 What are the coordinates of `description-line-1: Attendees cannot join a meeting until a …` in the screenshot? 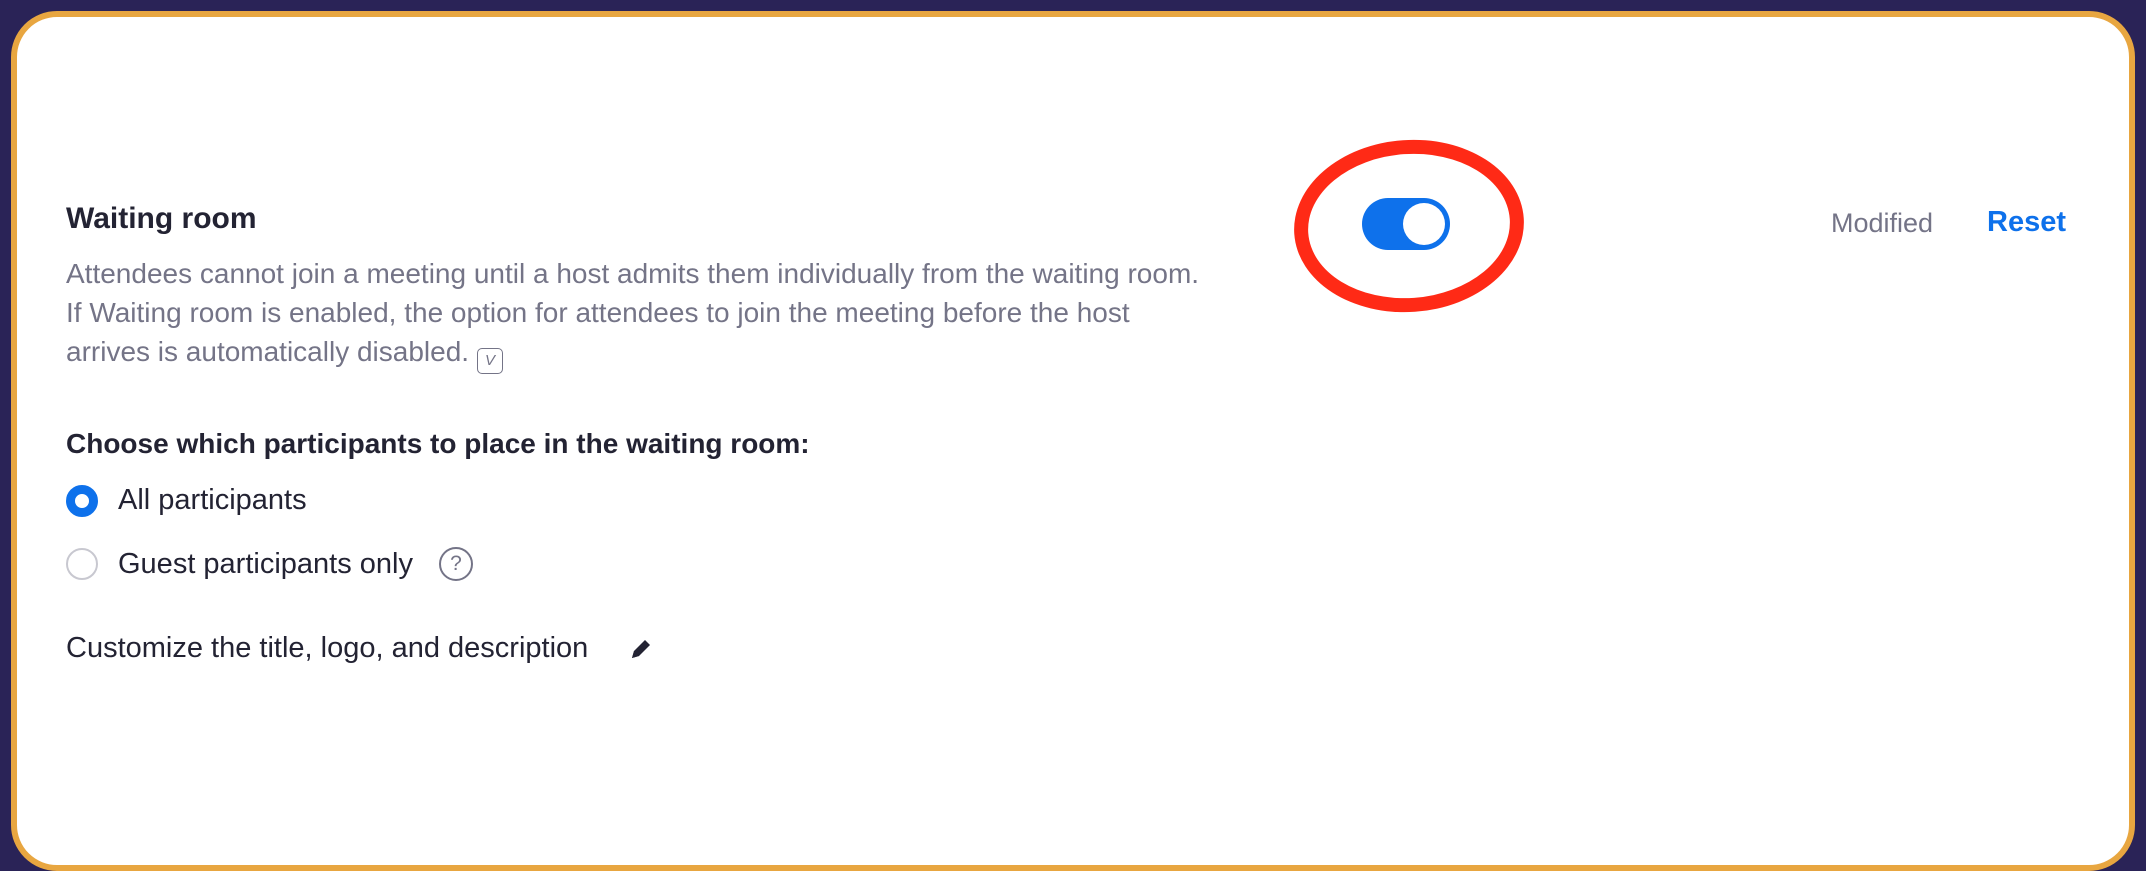 It's located at (633, 273).